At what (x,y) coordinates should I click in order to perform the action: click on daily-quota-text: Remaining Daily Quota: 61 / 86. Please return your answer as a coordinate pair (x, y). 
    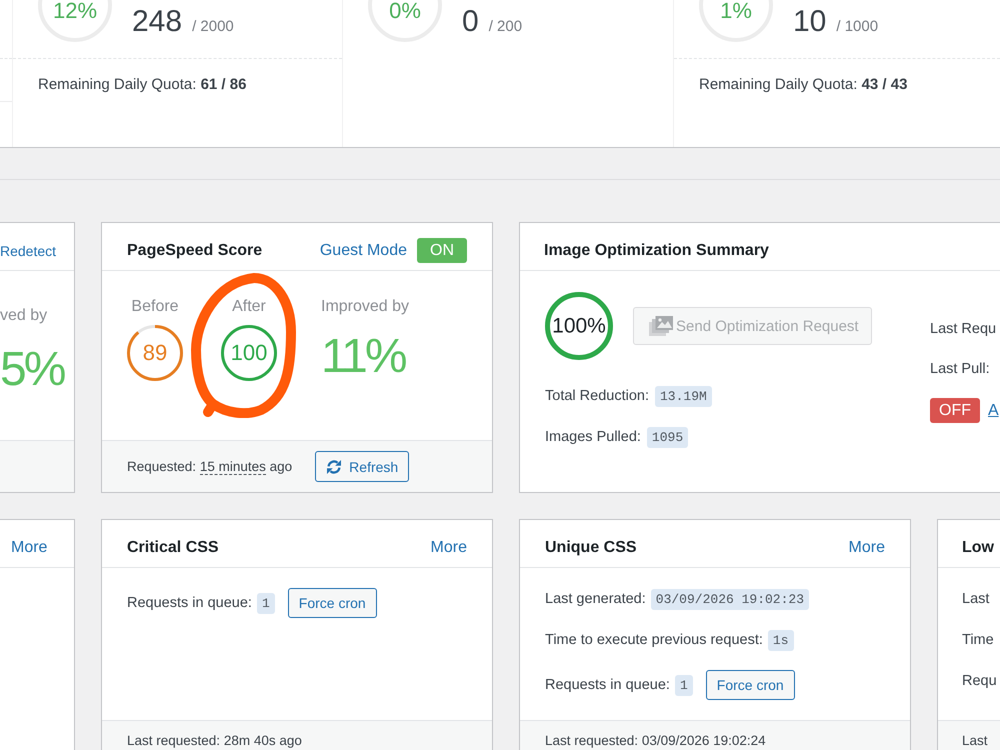
    Looking at the image, I should click on (142, 84).